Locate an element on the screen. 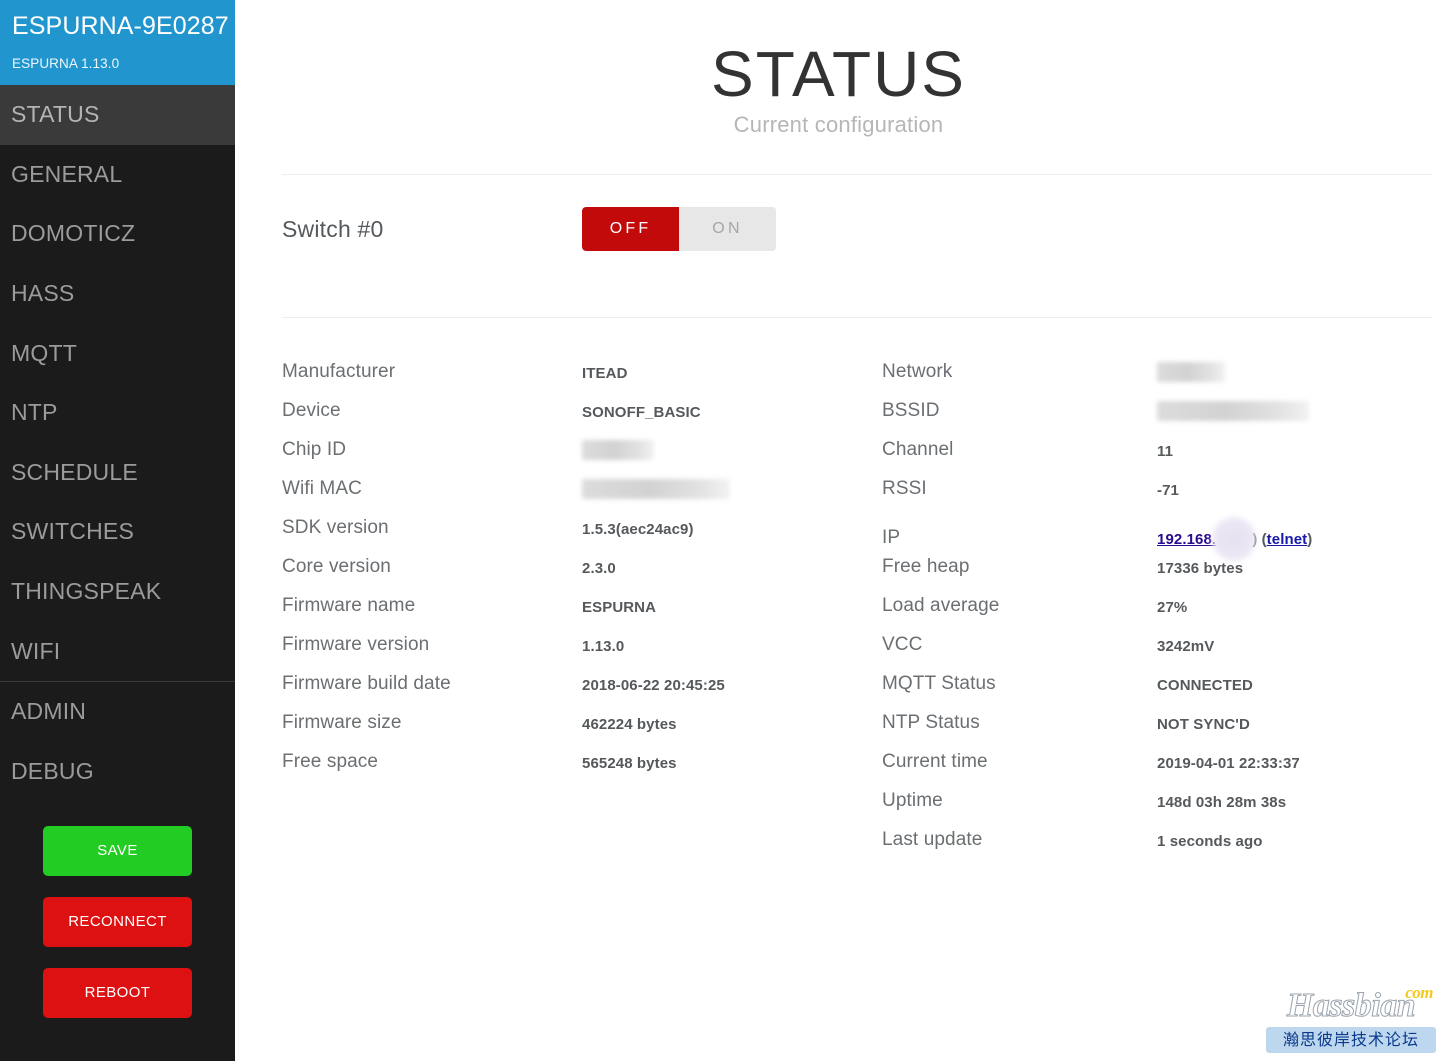 The height and width of the screenshot is (1061, 1441). status-value-network is located at coordinates (1191, 373).